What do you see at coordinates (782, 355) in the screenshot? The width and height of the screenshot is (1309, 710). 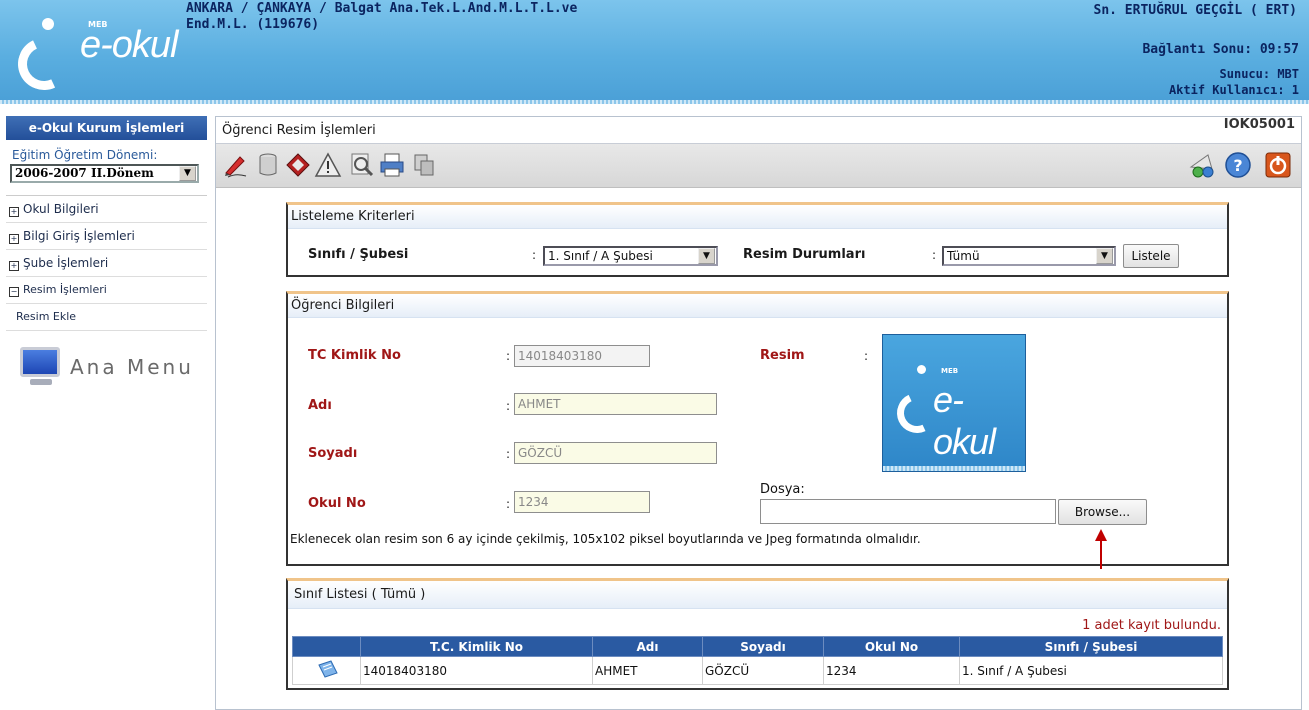 I see `photo-label: Resim` at bounding box center [782, 355].